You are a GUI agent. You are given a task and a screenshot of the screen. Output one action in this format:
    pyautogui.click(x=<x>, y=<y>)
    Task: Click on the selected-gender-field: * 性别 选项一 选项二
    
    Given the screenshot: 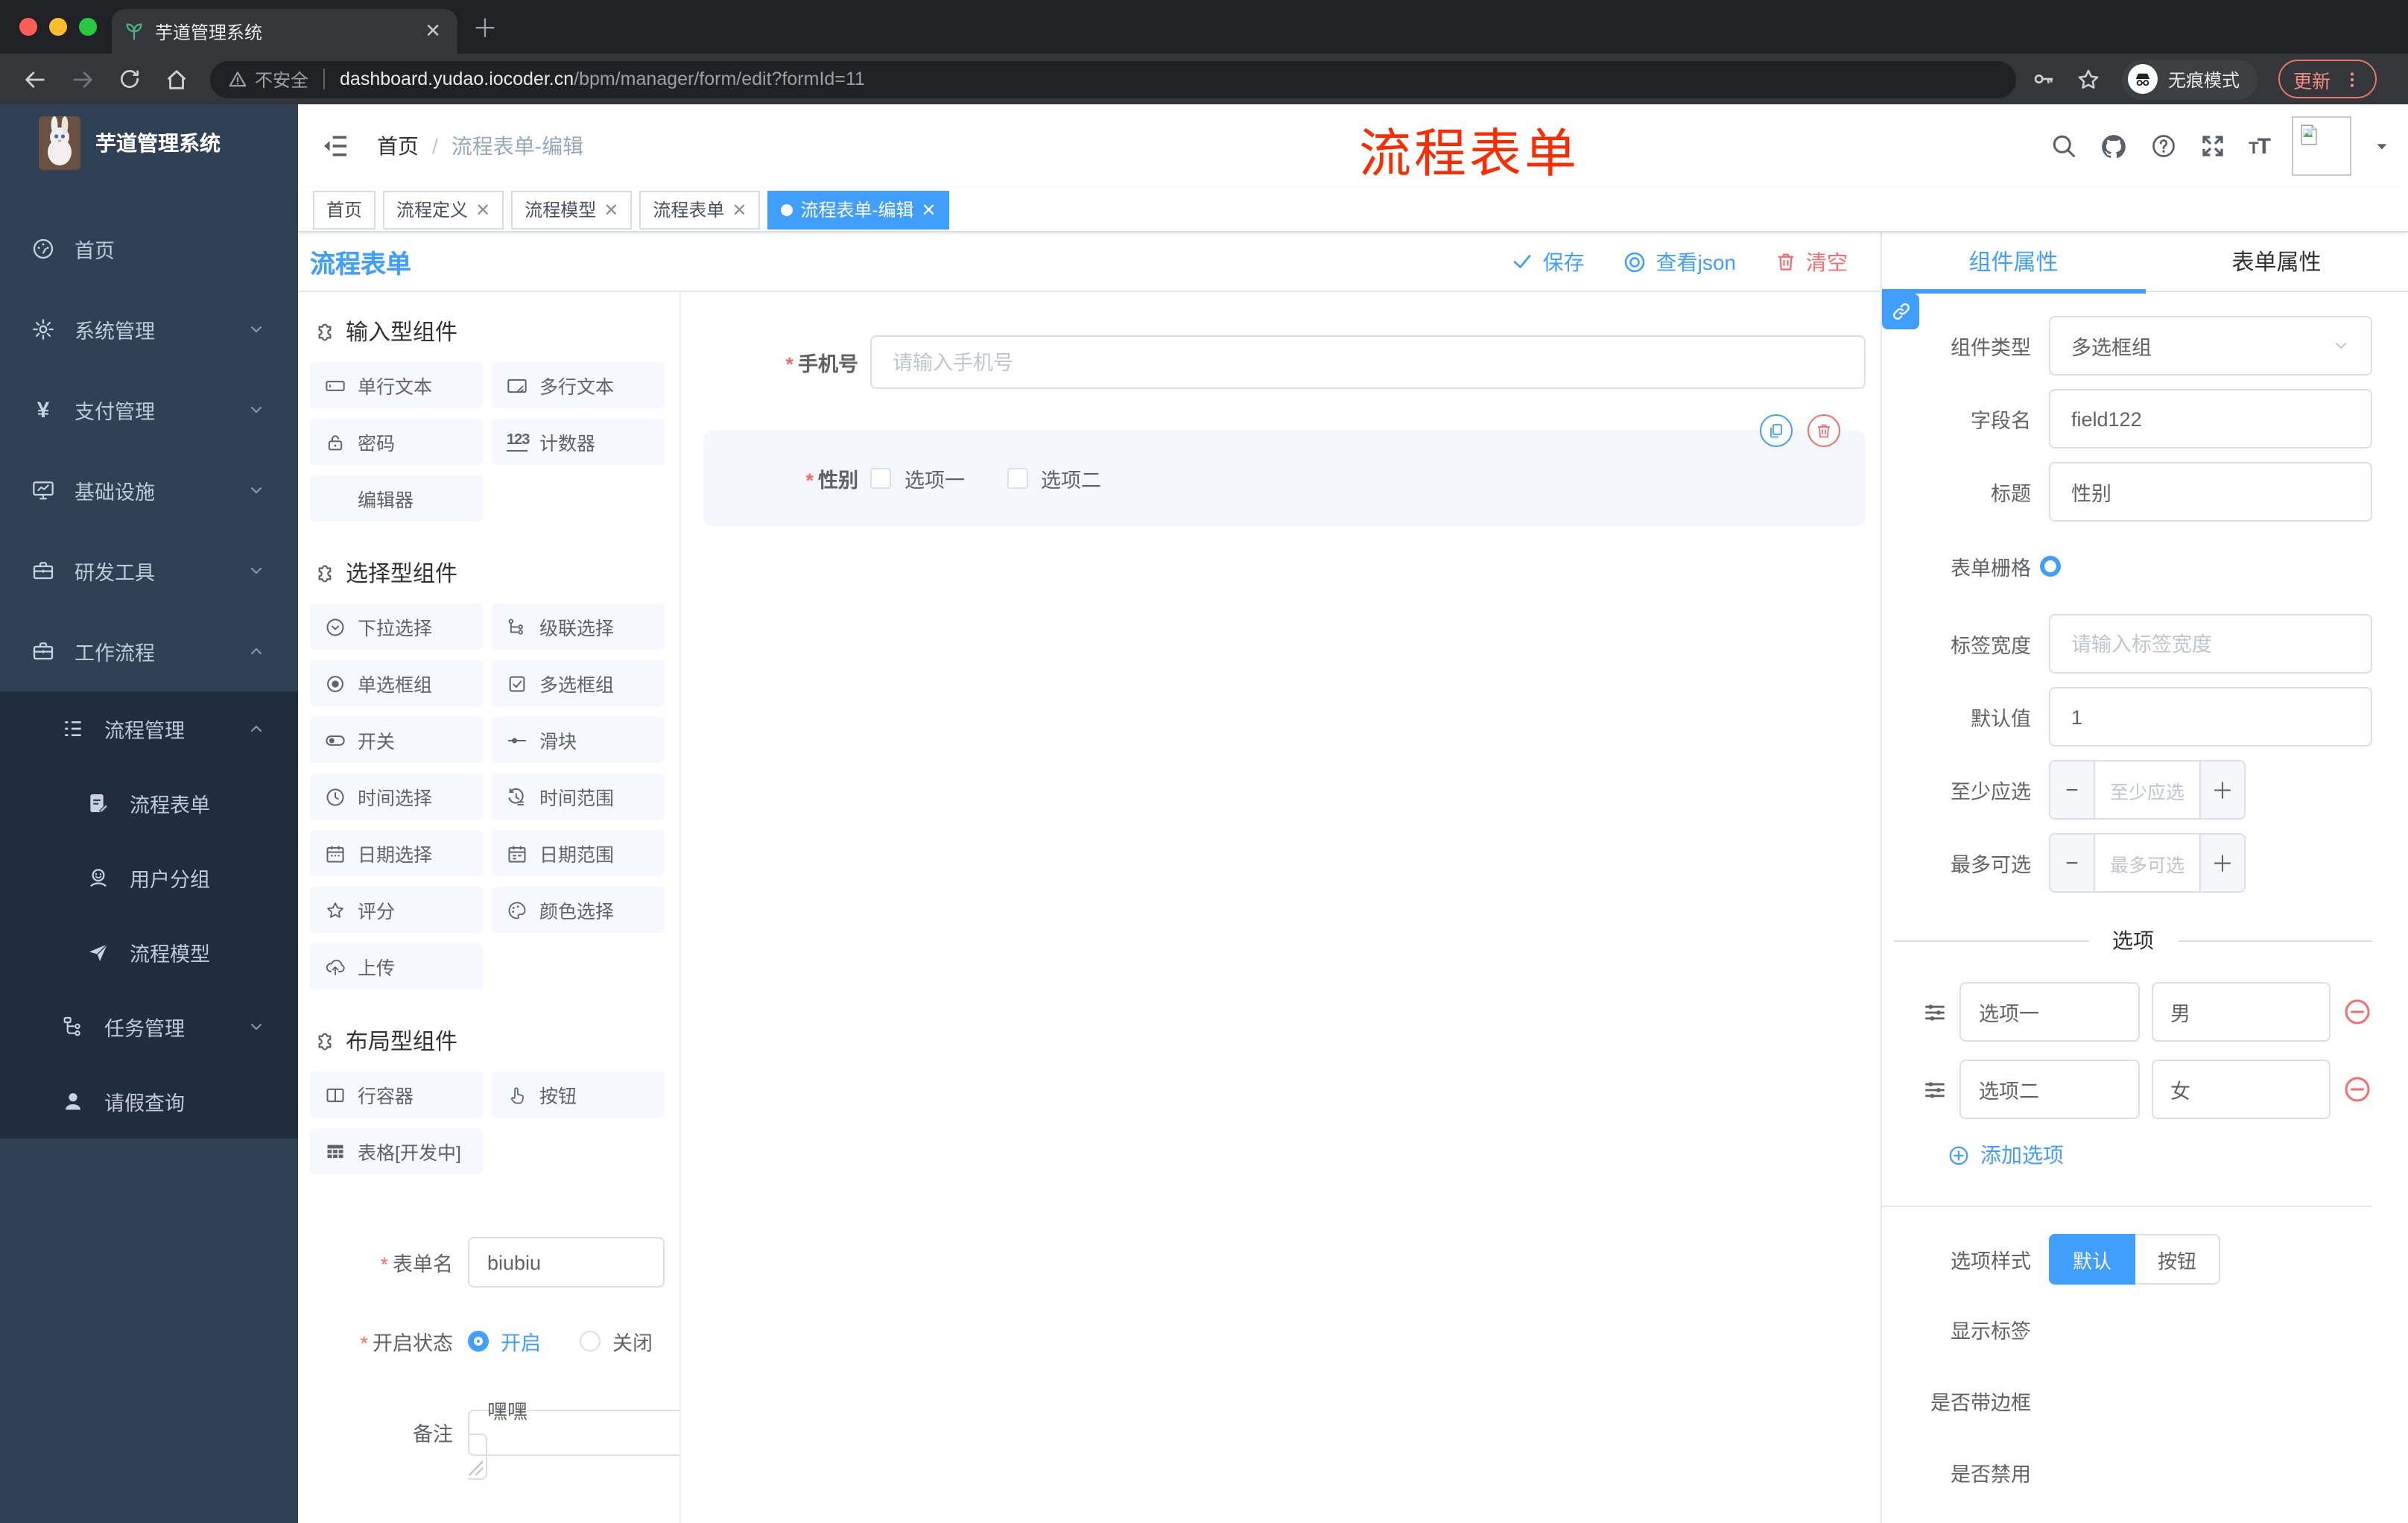 What is the action you would take?
    pyautogui.click(x=1284, y=470)
    